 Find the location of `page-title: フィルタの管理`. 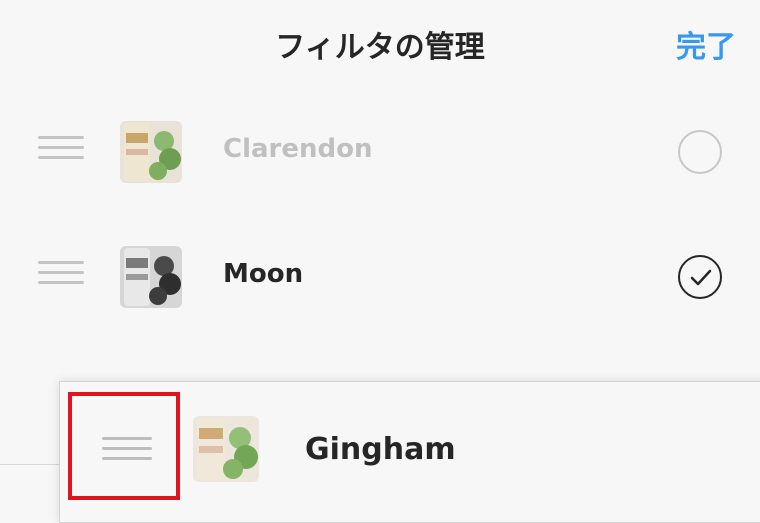

page-title: フィルタの管理 is located at coordinates (380, 47).